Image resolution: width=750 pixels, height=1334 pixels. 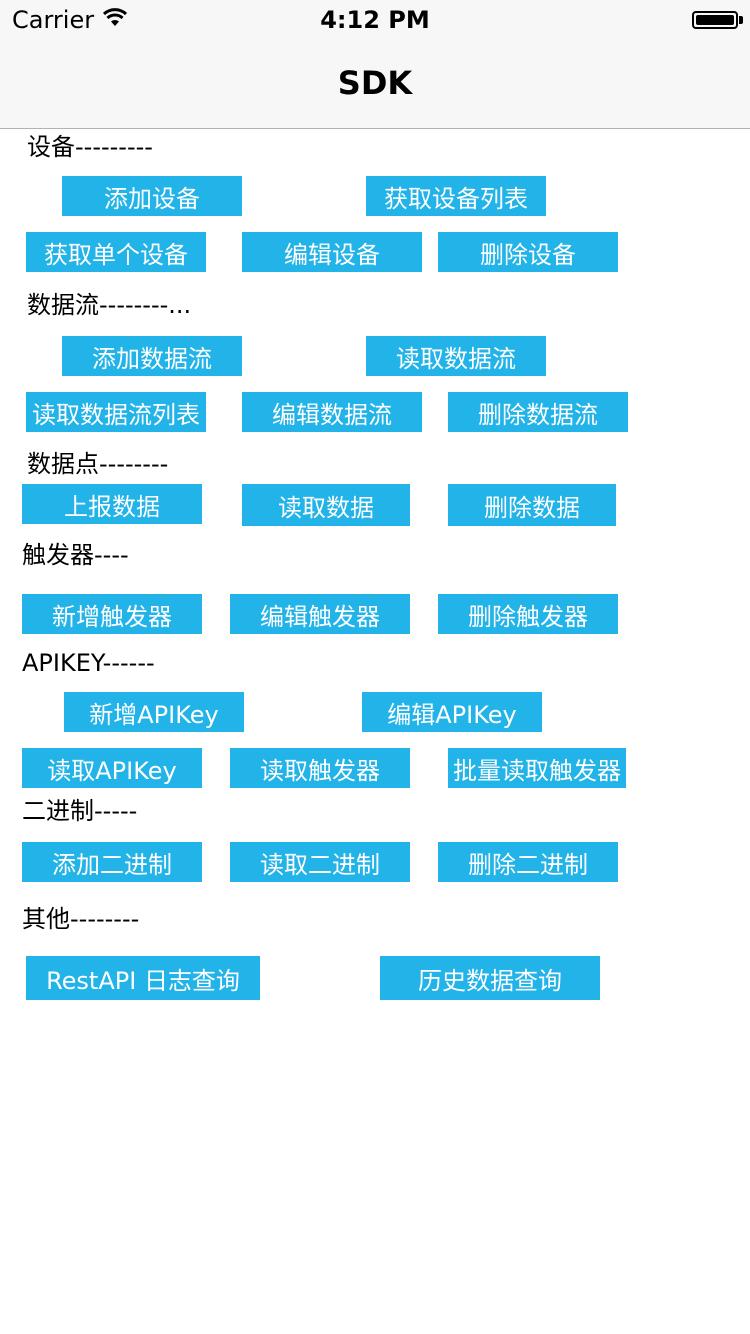 What do you see at coordinates (143, 978) in the screenshot?
I see `restapi-log-query-button: RestAPI 日志查询` at bounding box center [143, 978].